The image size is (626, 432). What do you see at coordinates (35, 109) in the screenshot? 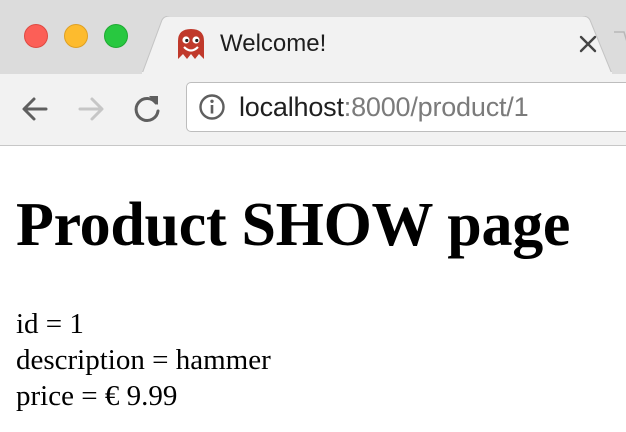
I see `back-arrow-icon` at bounding box center [35, 109].